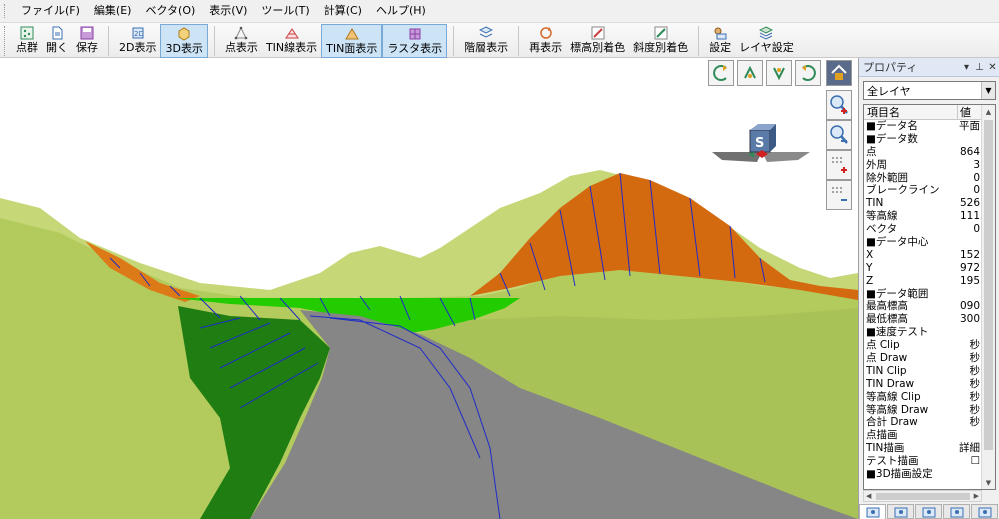  What do you see at coordinates (929, 410) in the screenshot?
I see `property-row: 等高線 Draw 秒` at bounding box center [929, 410].